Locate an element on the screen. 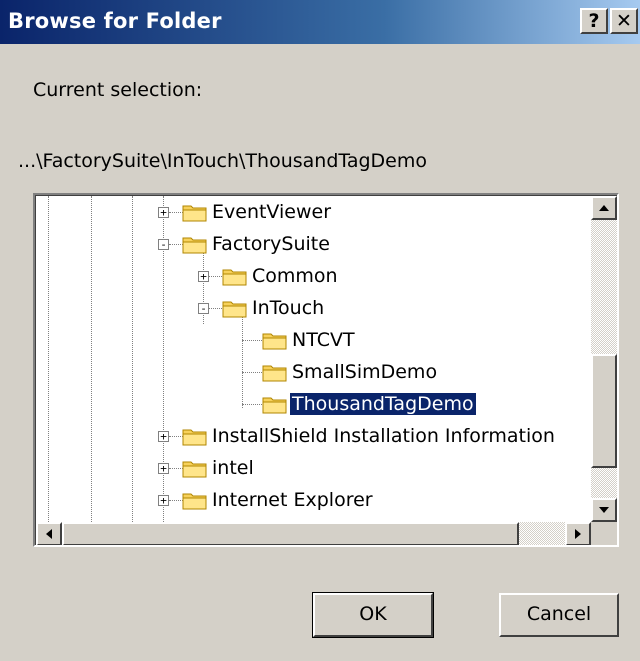 Image resolution: width=640 pixels, height=661 pixels. triangle-right-icon is located at coordinates (578, 534).